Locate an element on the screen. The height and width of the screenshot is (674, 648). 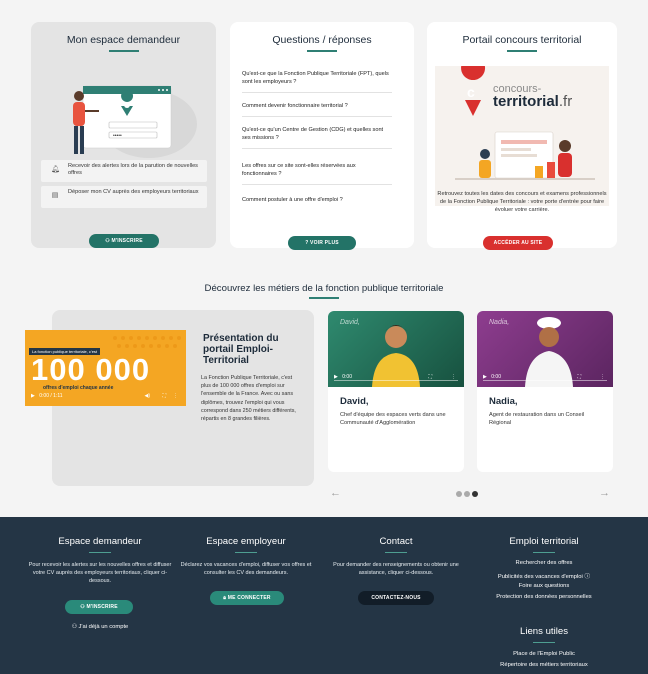
card-title: Portail concours territorial is located at coordinates (522, 40).